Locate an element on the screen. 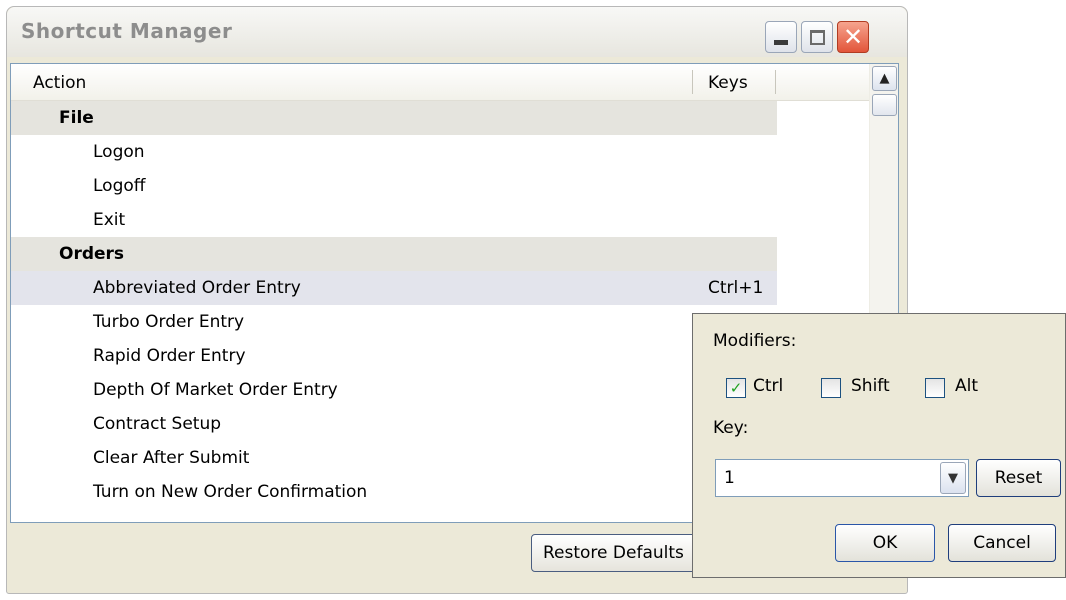 This screenshot has height=600, width=1066. key-select: 1 ▼ is located at coordinates (842, 478).